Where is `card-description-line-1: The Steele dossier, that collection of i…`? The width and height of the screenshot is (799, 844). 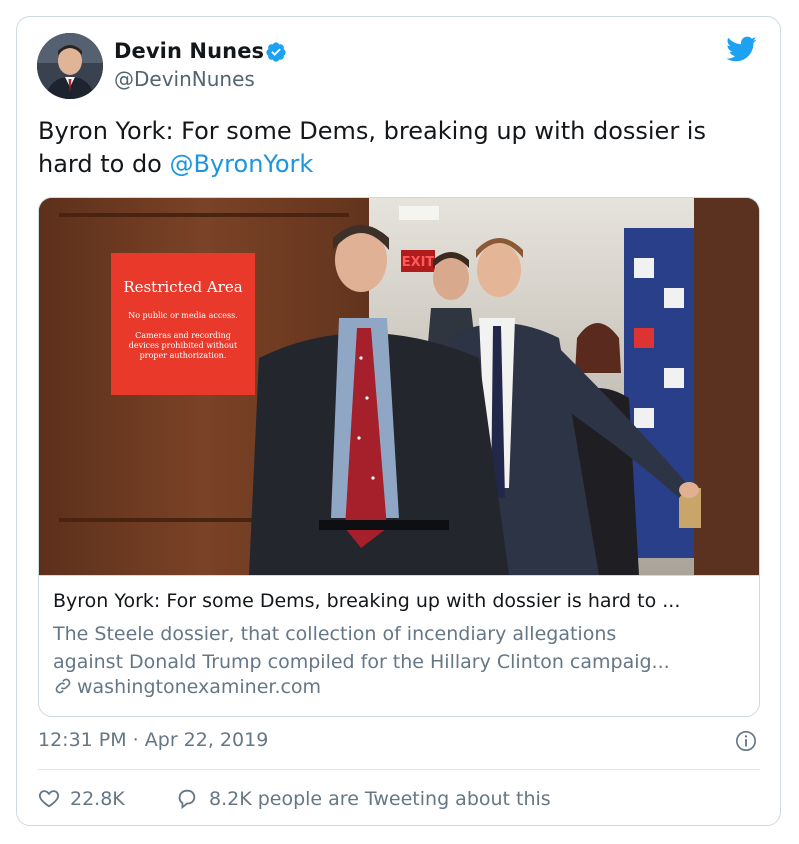
card-description-line-1: The Steele dossier, that collection of i… is located at coordinates (335, 634).